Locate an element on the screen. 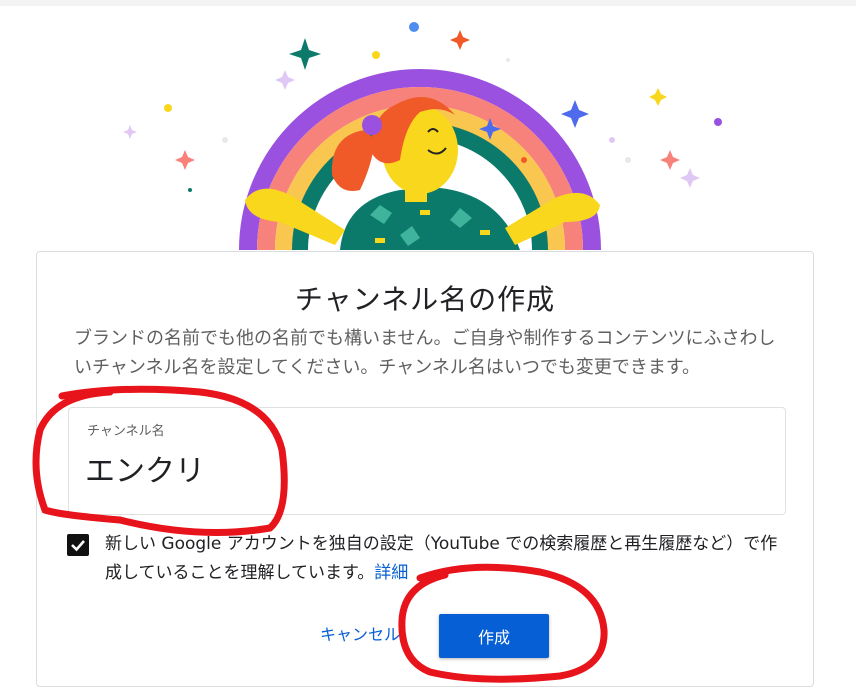 This screenshot has height=692, width=856. create-button: 作成 is located at coordinates (494, 636).